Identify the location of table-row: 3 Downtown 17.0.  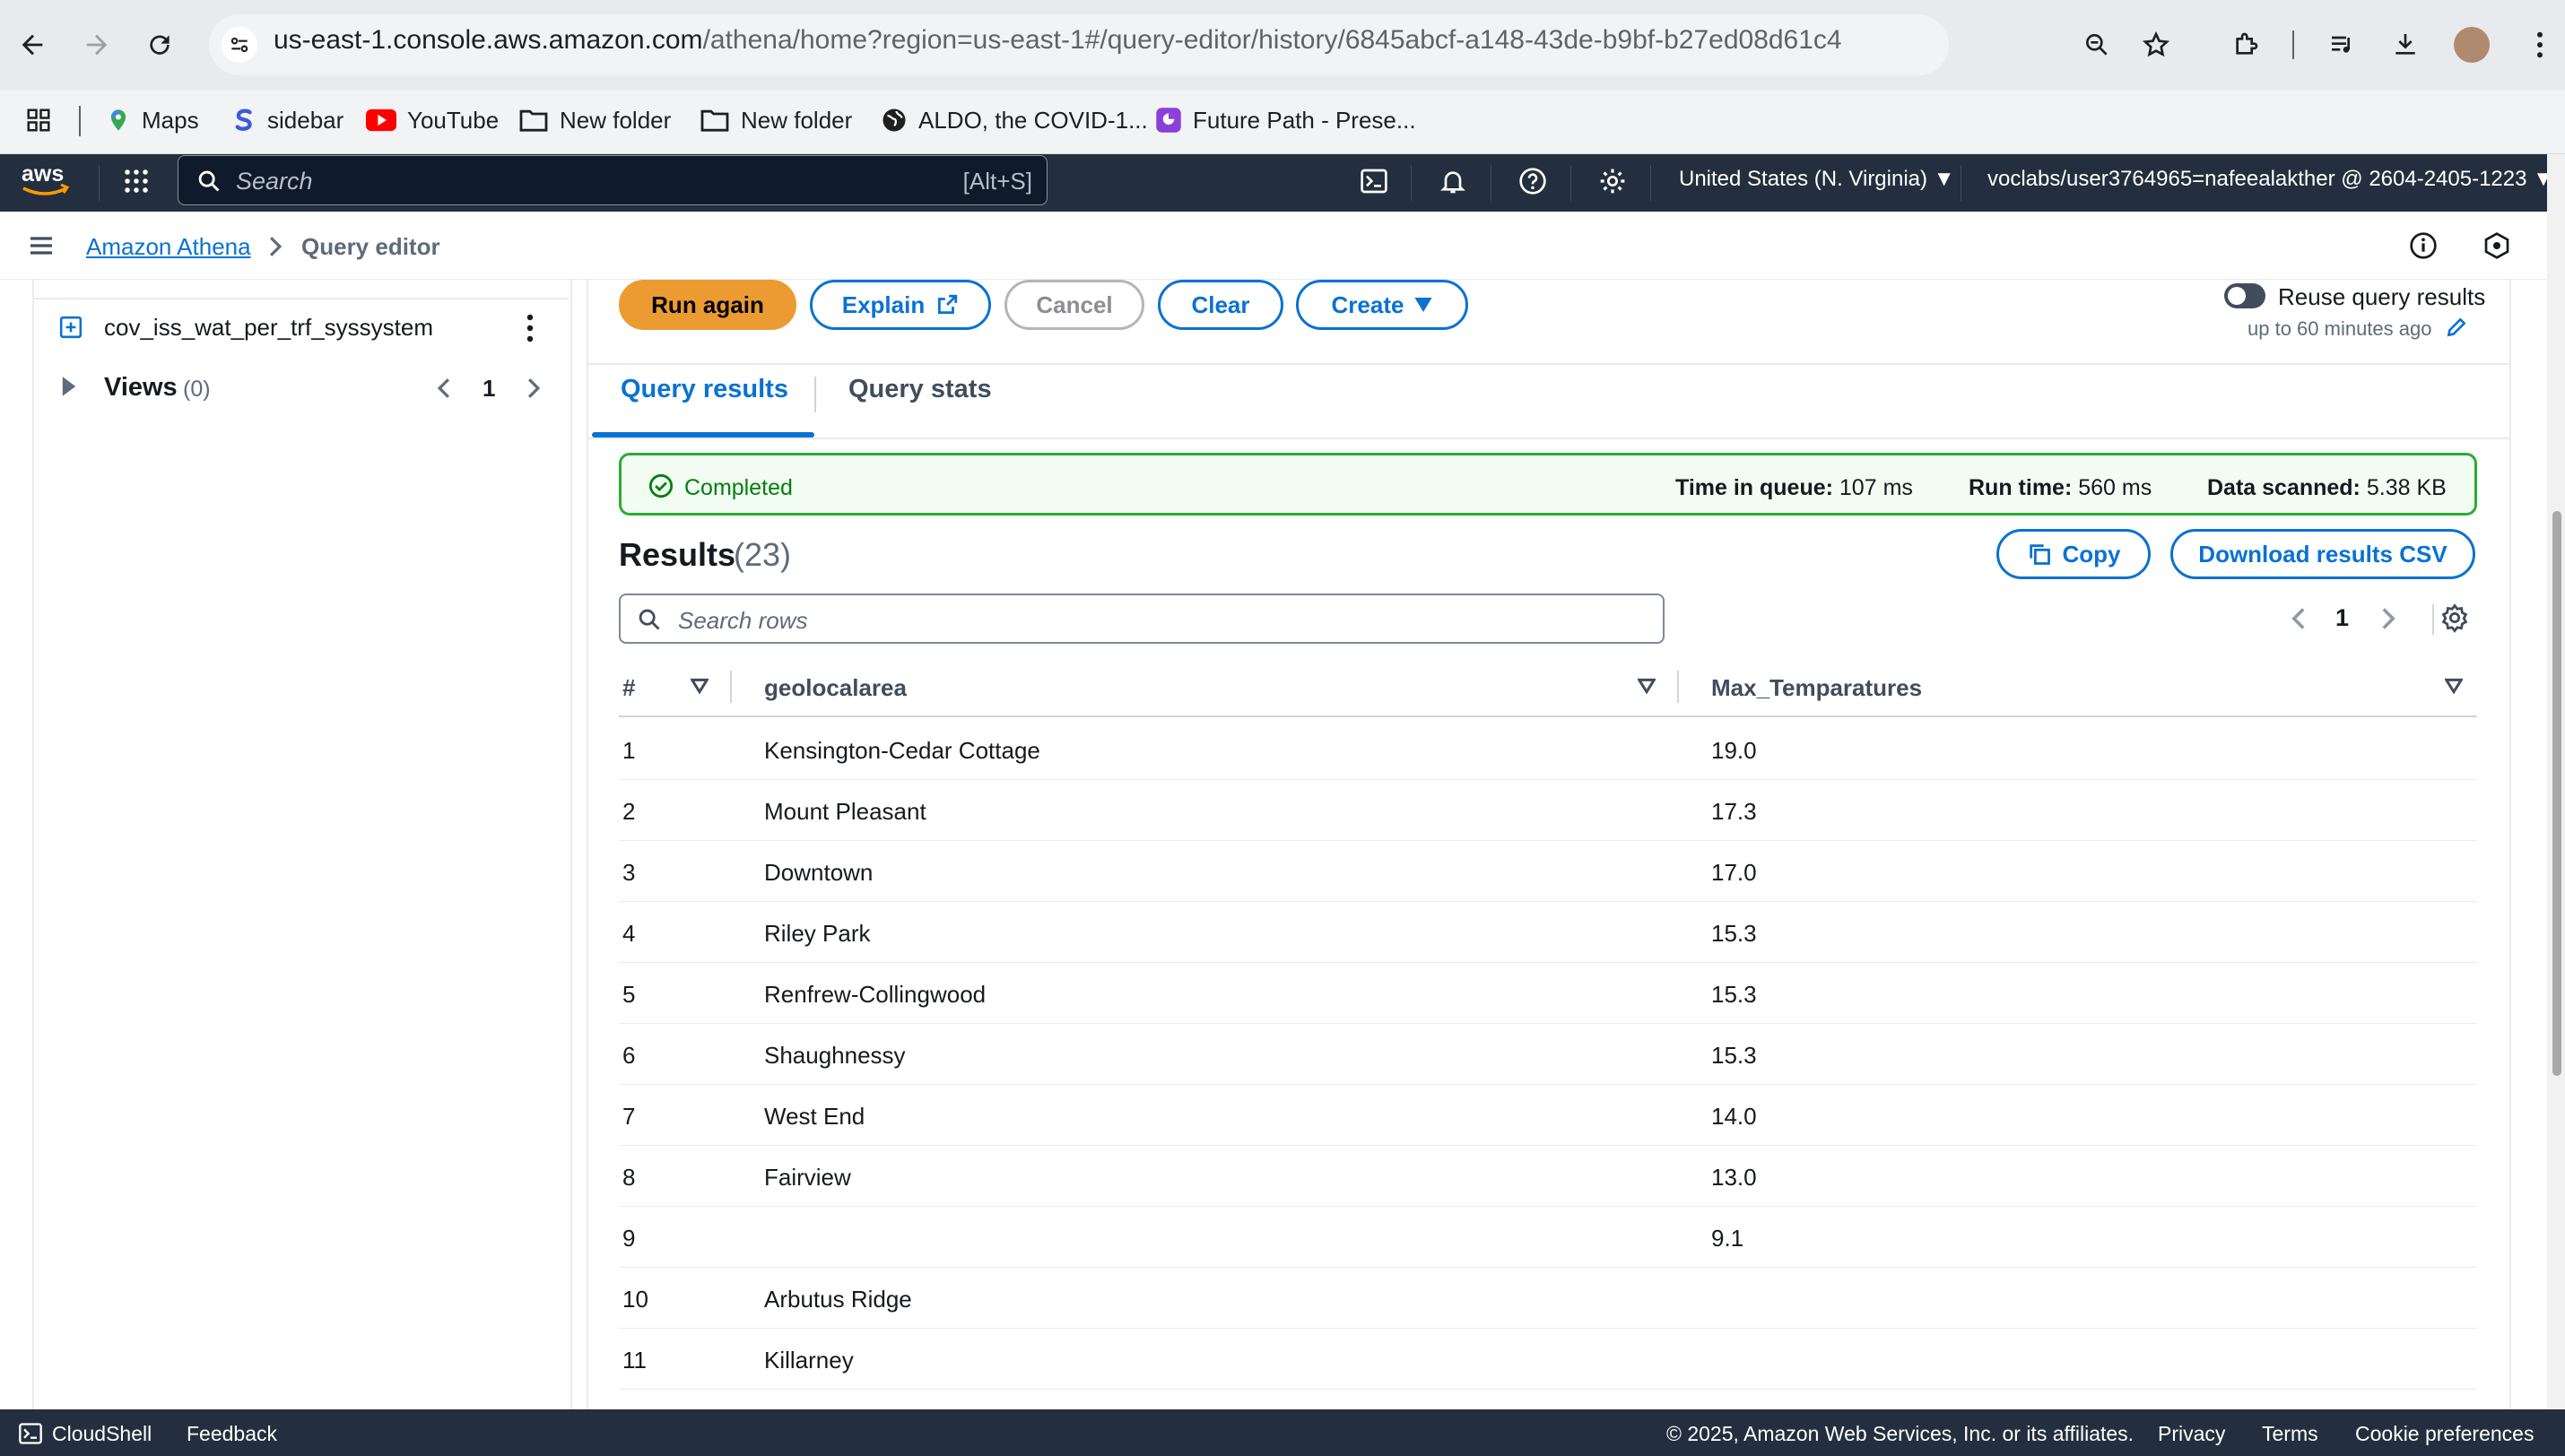
(1548, 872).